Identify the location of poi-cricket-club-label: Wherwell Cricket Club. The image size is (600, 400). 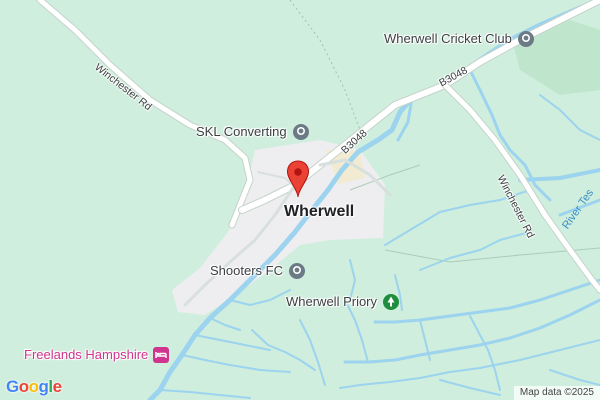
(448, 38).